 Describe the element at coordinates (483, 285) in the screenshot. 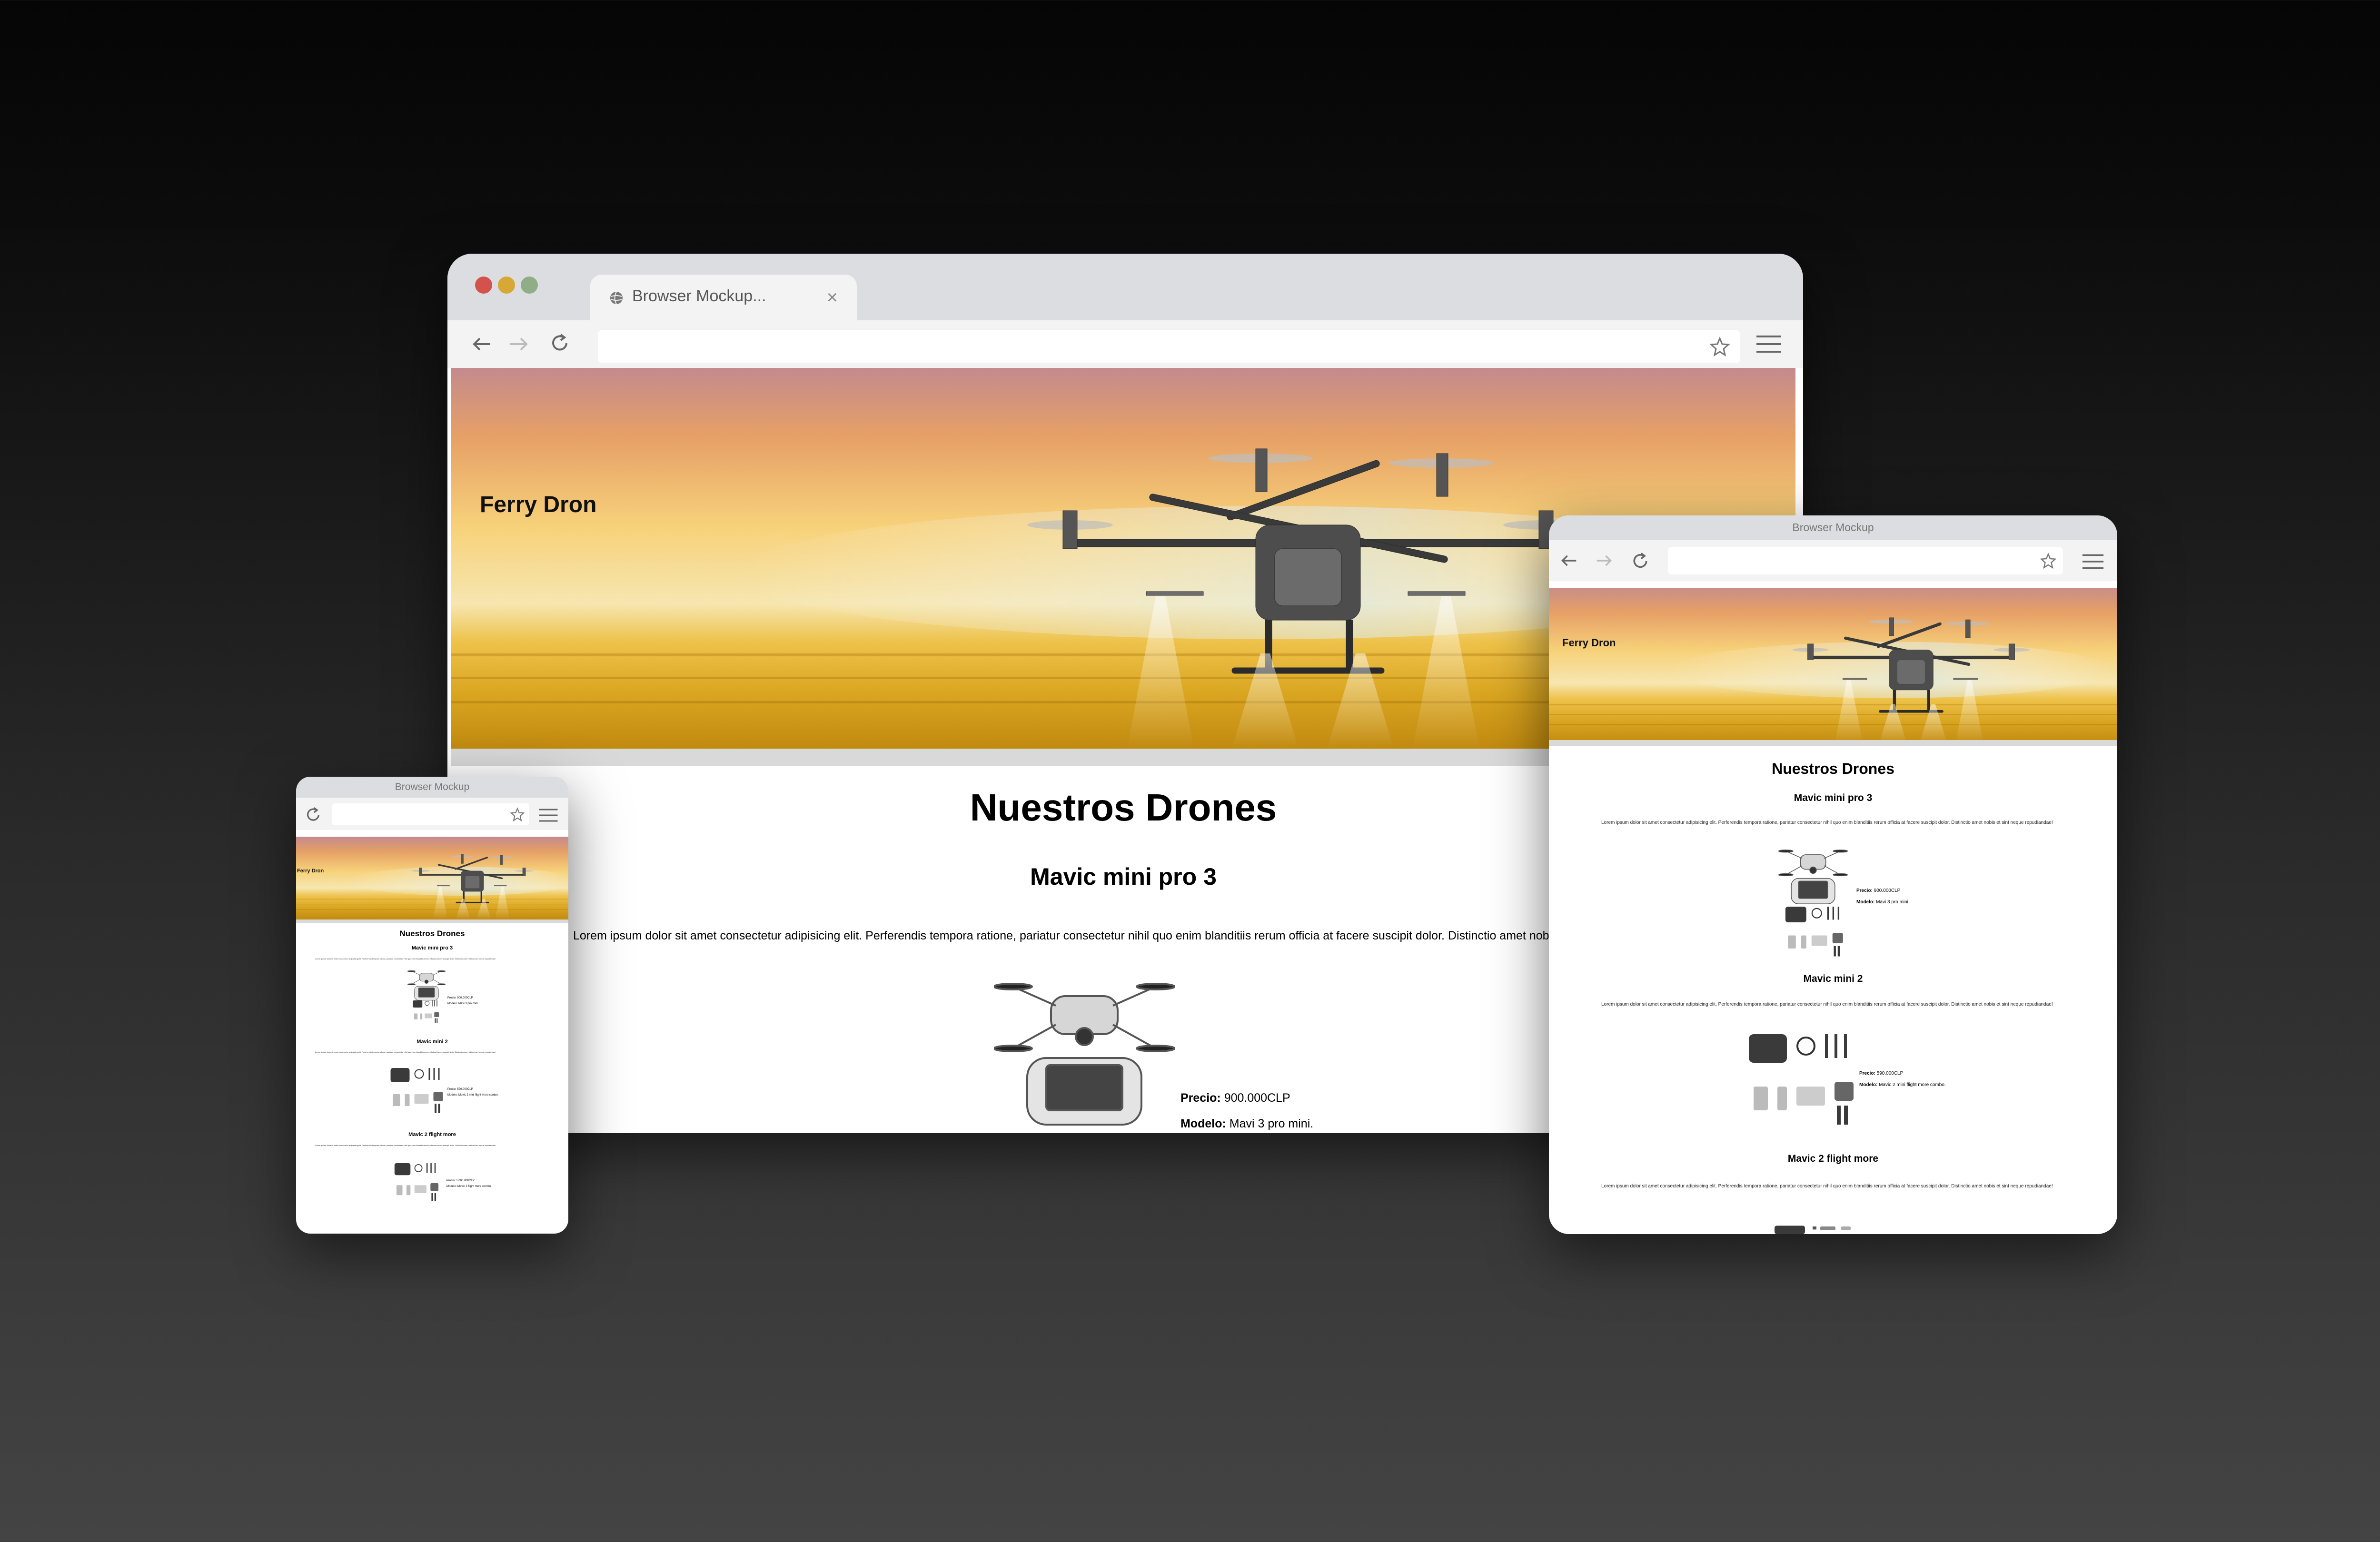

I see `close-window-button` at that location.